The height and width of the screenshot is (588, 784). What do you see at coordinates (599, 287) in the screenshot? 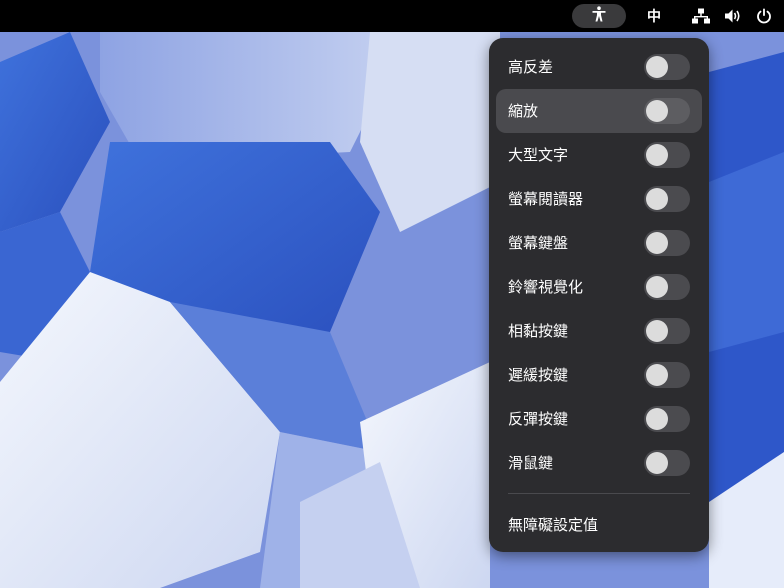
I see `menu-item-visual-alerts: 鈴響視覺化` at bounding box center [599, 287].